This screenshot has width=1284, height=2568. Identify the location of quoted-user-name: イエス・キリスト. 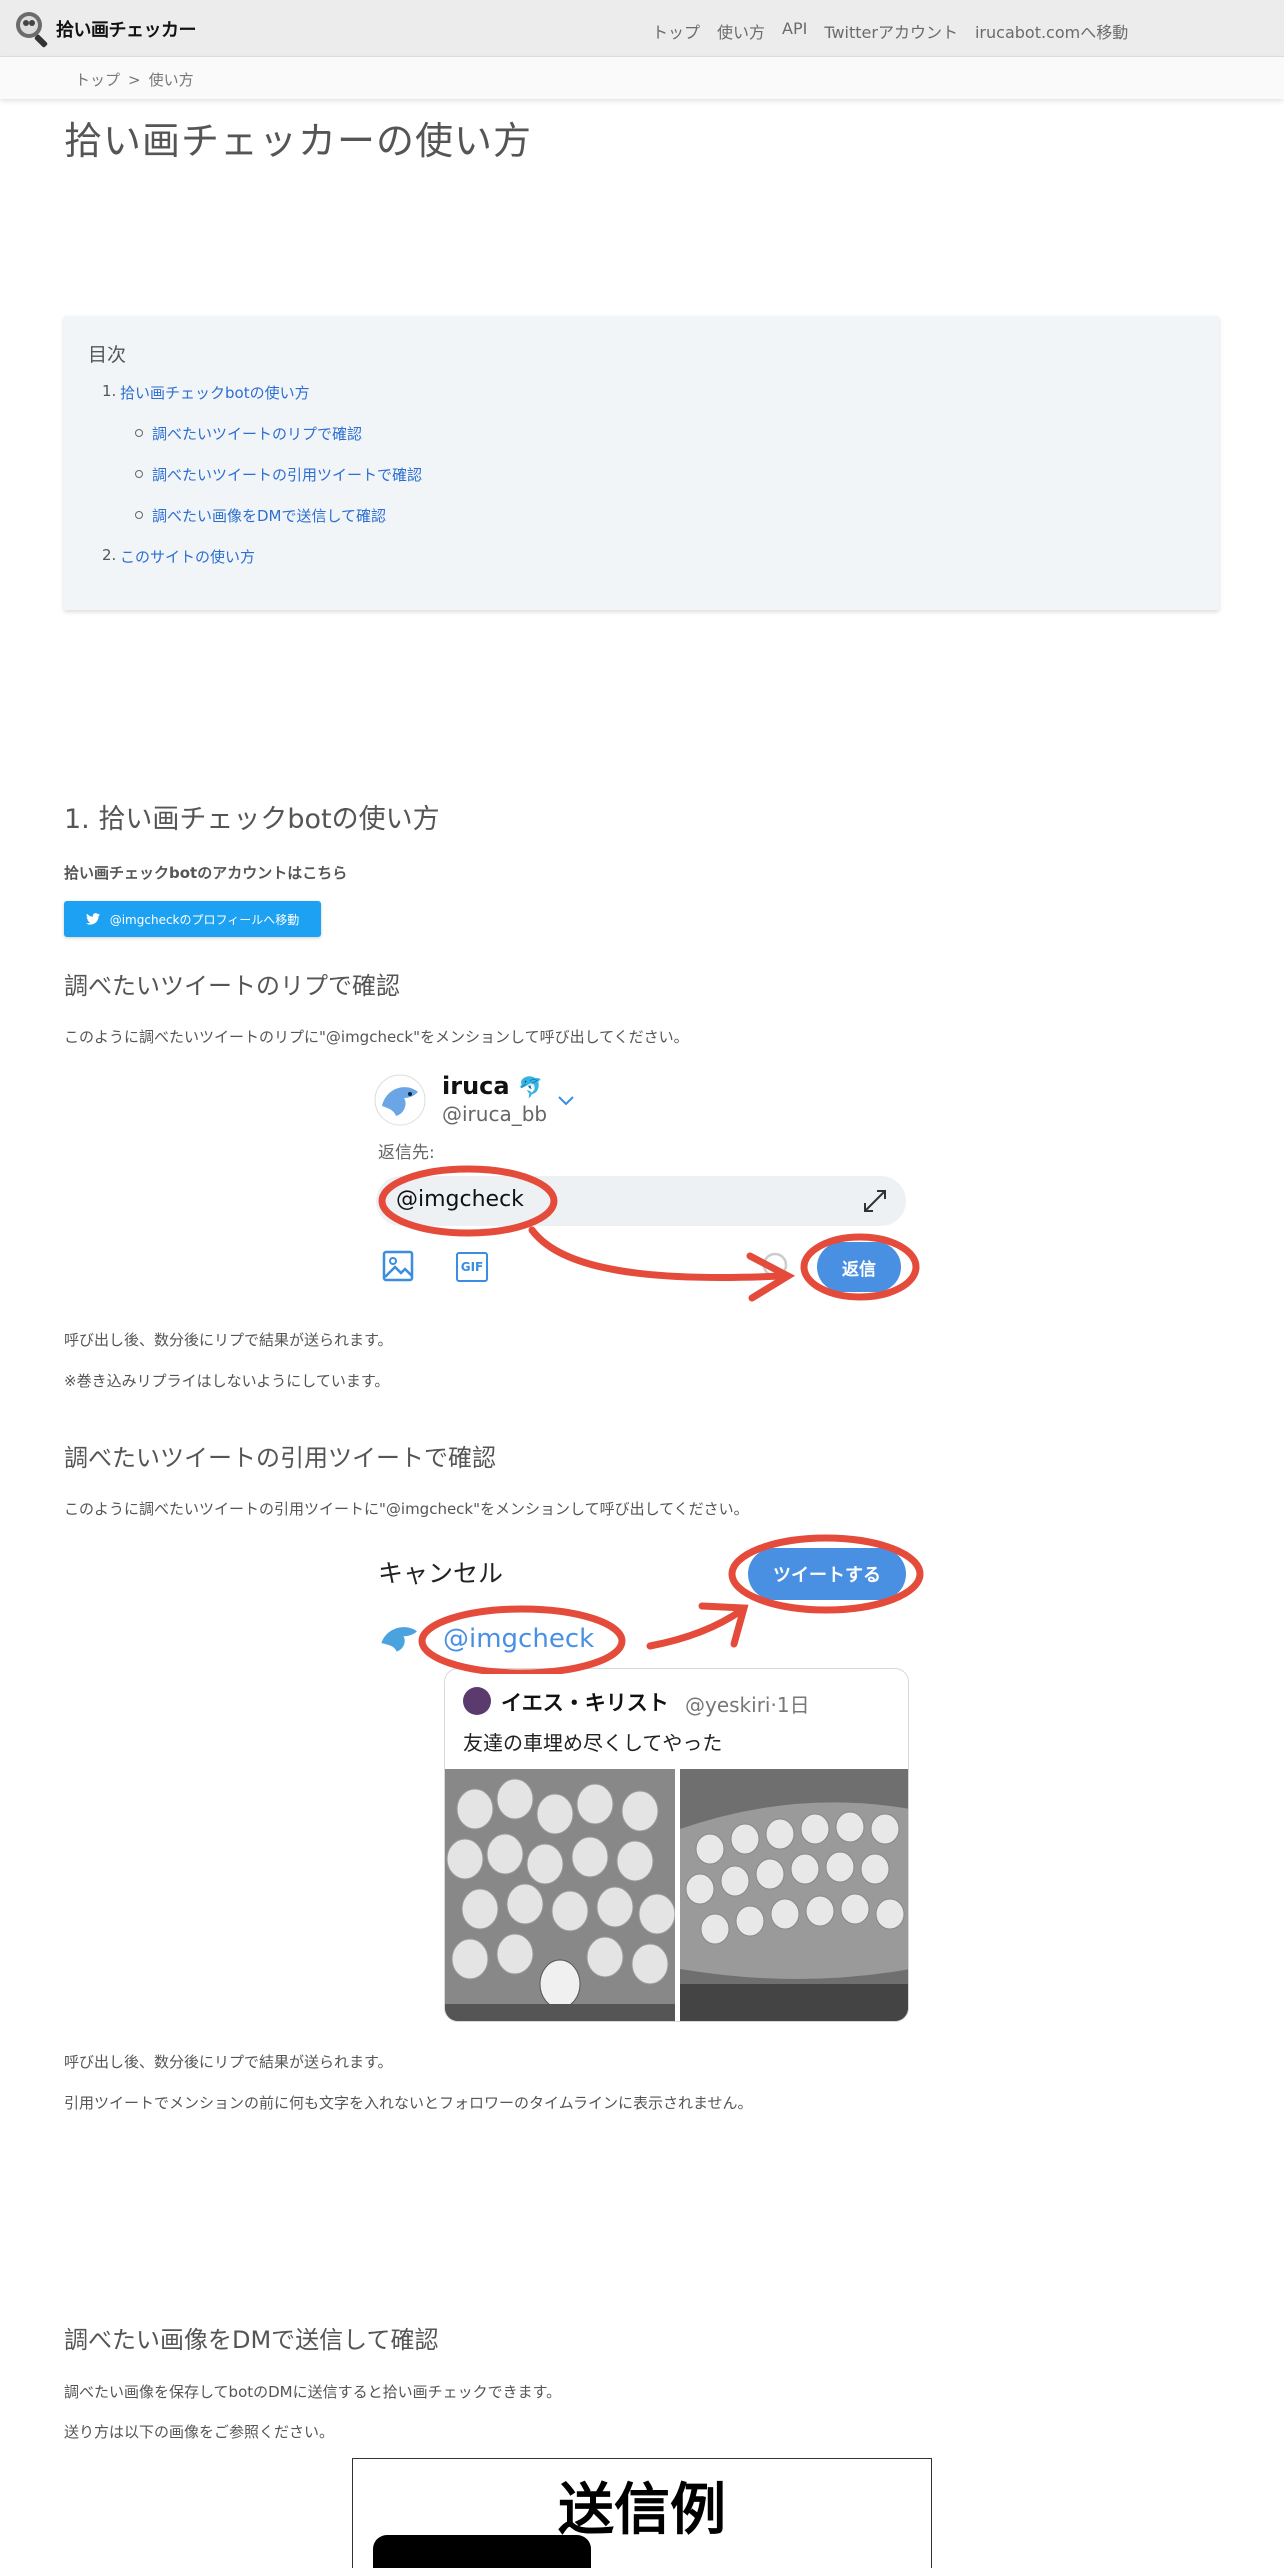
(585, 1703).